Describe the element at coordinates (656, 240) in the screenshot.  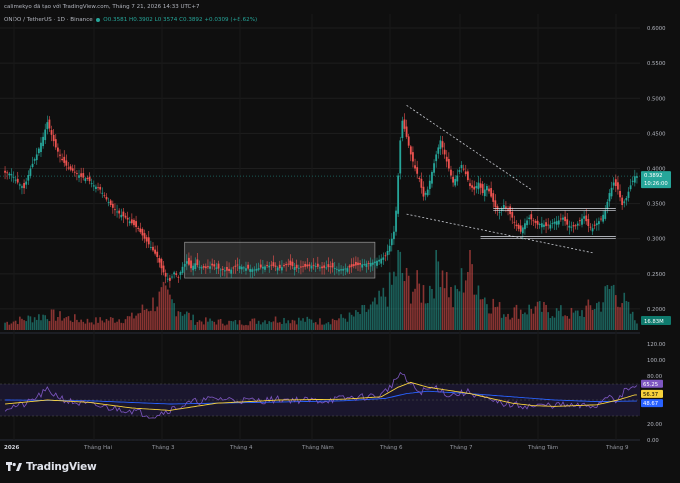
I see `price-tick-label: 0.3000` at that location.